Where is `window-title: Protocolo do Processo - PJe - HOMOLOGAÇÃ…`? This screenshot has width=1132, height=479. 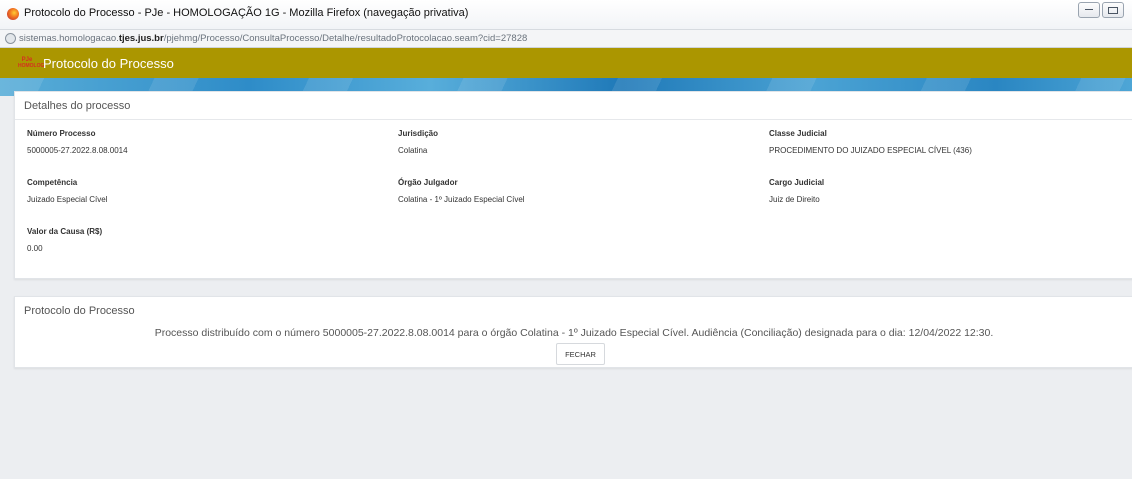 window-title: Protocolo do Processo - PJe - HOMOLOGAÇÃ… is located at coordinates (246, 13).